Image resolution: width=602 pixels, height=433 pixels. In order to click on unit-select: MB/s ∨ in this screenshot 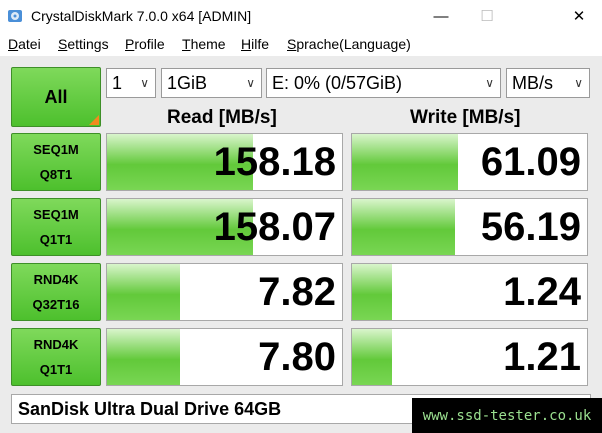, I will do `click(548, 83)`.